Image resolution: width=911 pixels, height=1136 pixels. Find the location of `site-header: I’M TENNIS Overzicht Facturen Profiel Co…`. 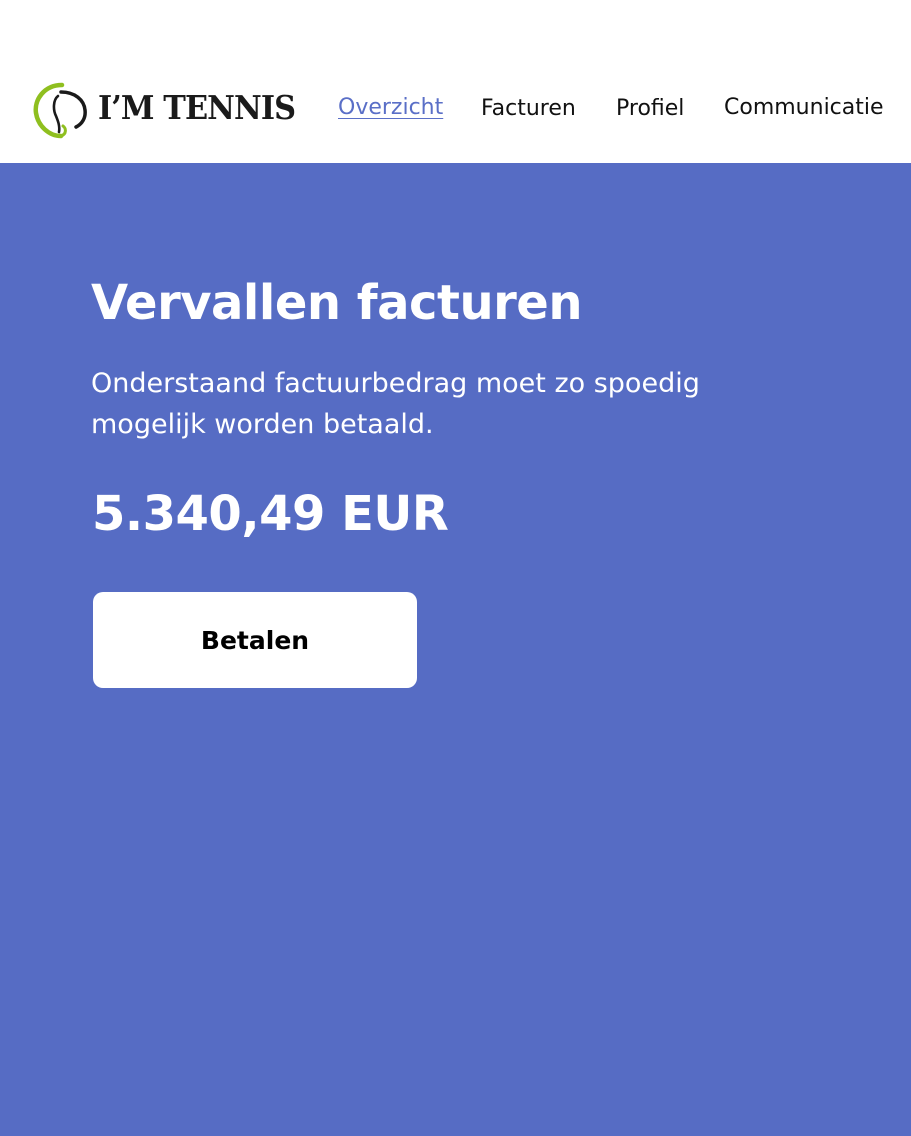

site-header: I’M TENNIS Overzicht Facturen Profiel Co… is located at coordinates (455, 81).